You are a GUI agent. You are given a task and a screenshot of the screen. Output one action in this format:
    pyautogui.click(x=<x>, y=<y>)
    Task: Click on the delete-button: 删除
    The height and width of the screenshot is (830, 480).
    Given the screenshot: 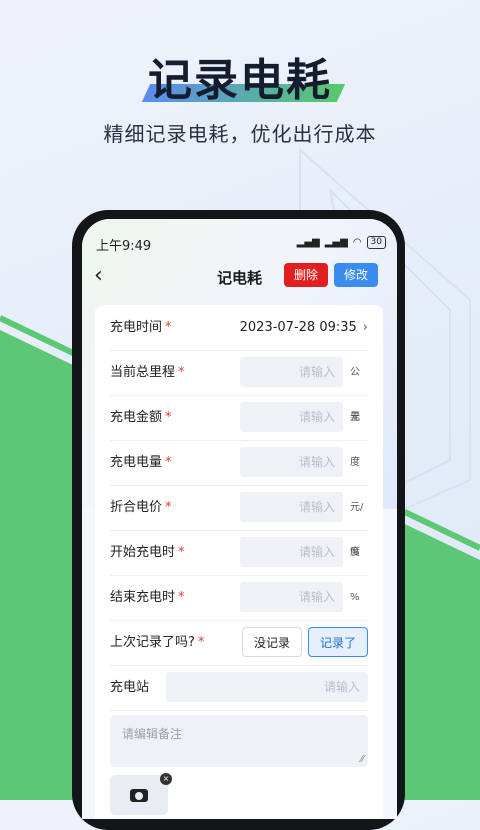 What is the action you would take?
    pyautogui.click(x=306, y=275)
    